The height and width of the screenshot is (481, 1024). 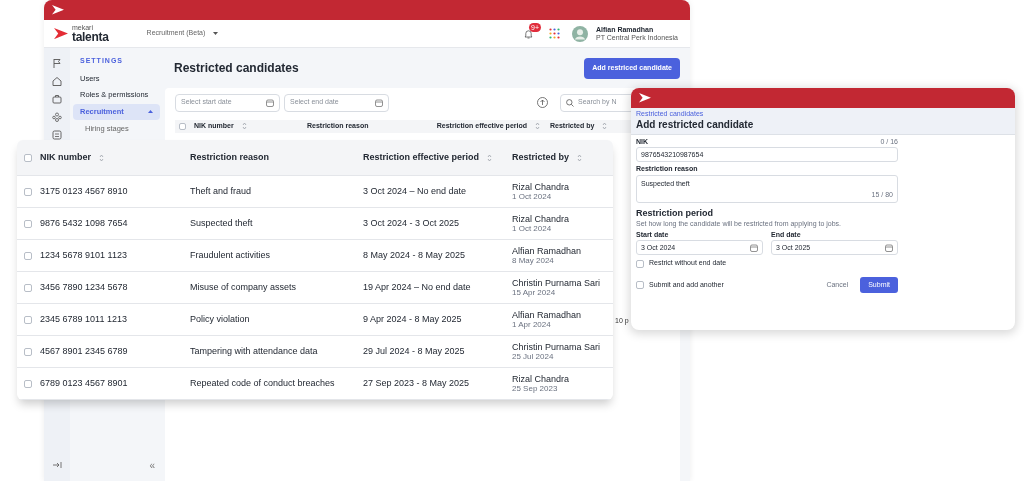 I want to click on table-cell-text: 8 May 2024, so click(x=533, y=261).